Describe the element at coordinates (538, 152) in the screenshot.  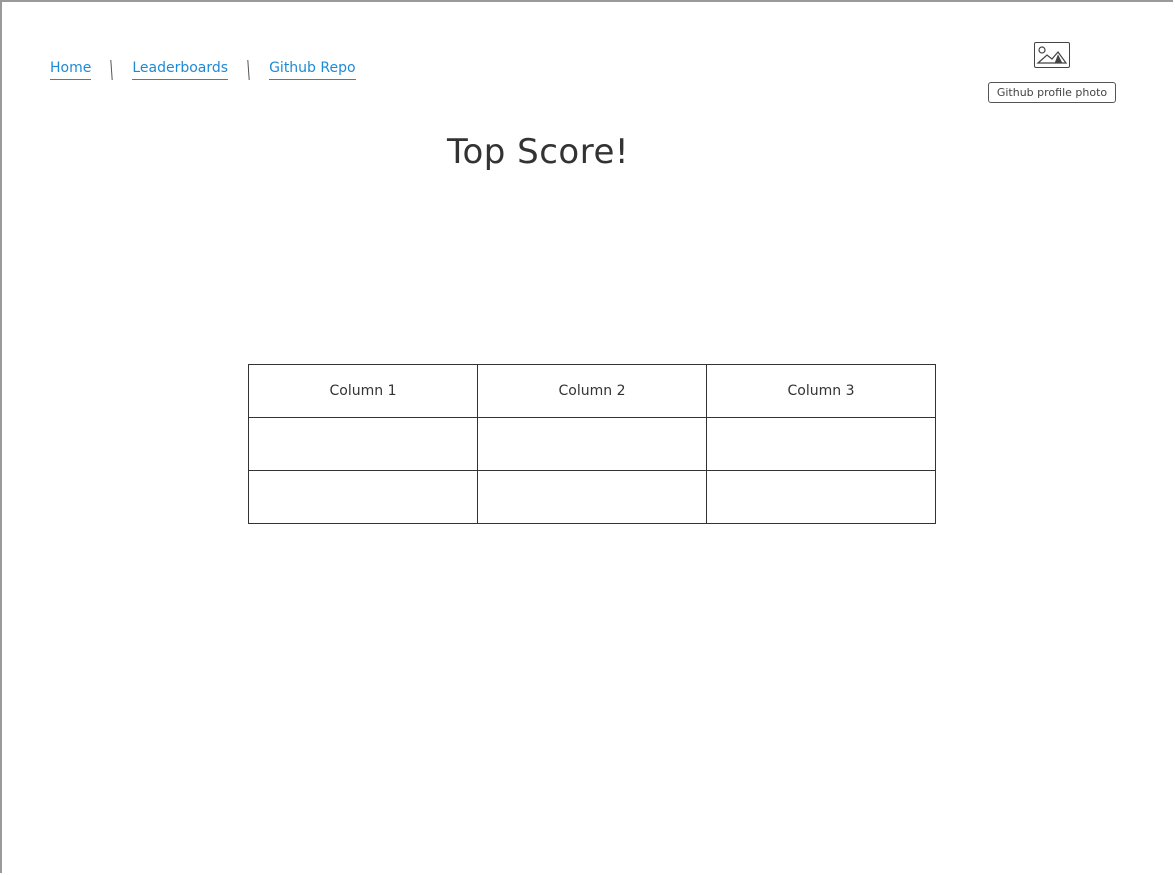
I see `page-title: Top Score!` at that location.